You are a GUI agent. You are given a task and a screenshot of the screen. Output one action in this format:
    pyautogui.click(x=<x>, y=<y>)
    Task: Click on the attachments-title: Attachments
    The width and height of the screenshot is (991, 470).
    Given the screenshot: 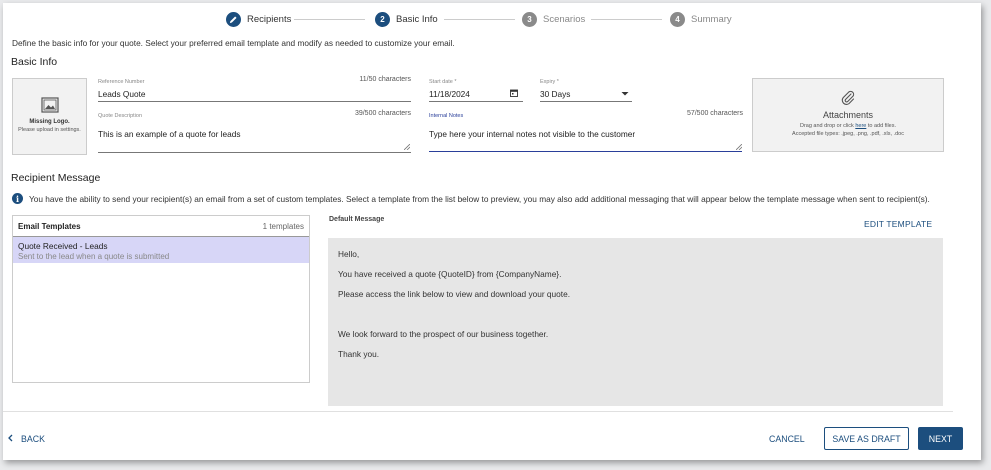 What is the action you would take?
    pyautogui.click(x=848, y=115)
    